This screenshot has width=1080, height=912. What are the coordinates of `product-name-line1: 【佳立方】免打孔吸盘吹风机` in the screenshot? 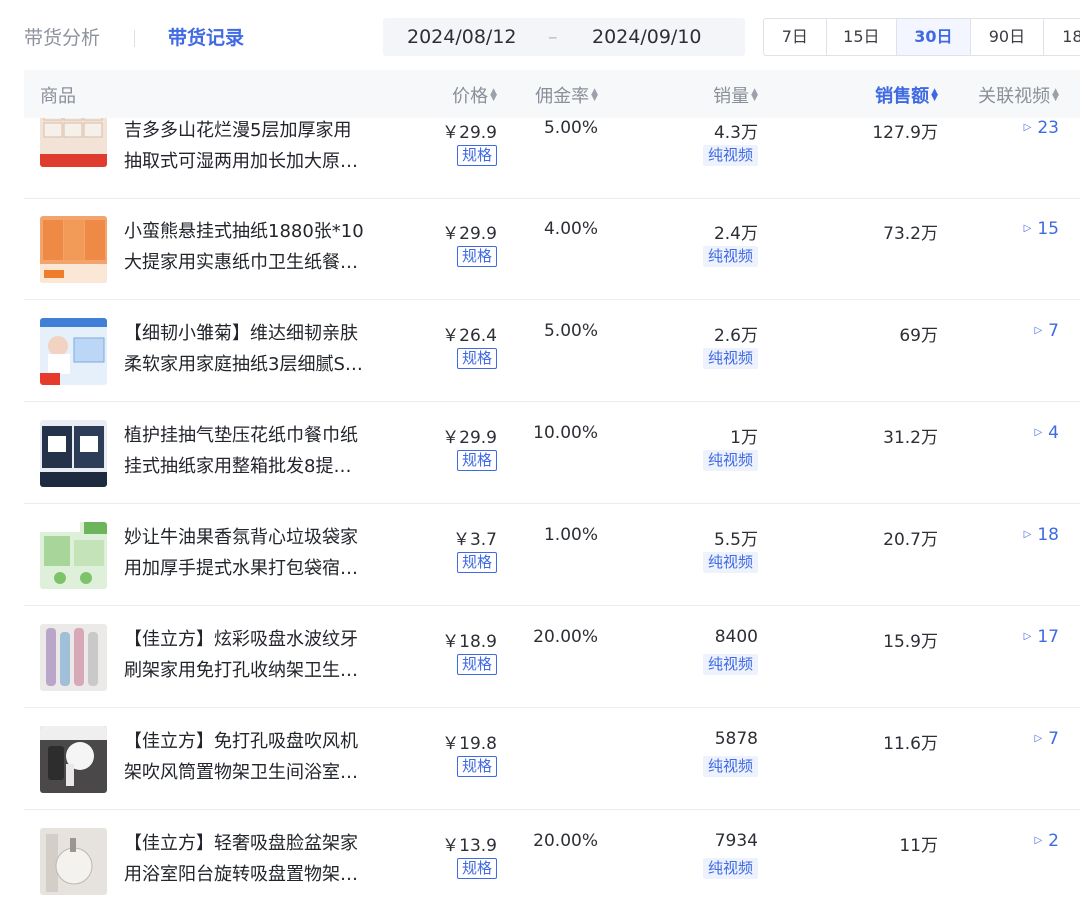 It's located at (241, 741).